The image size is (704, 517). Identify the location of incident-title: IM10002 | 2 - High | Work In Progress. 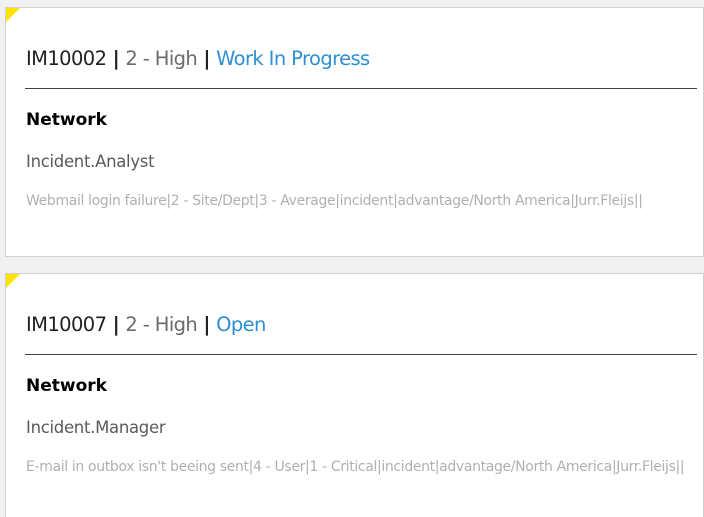
(198, 59).